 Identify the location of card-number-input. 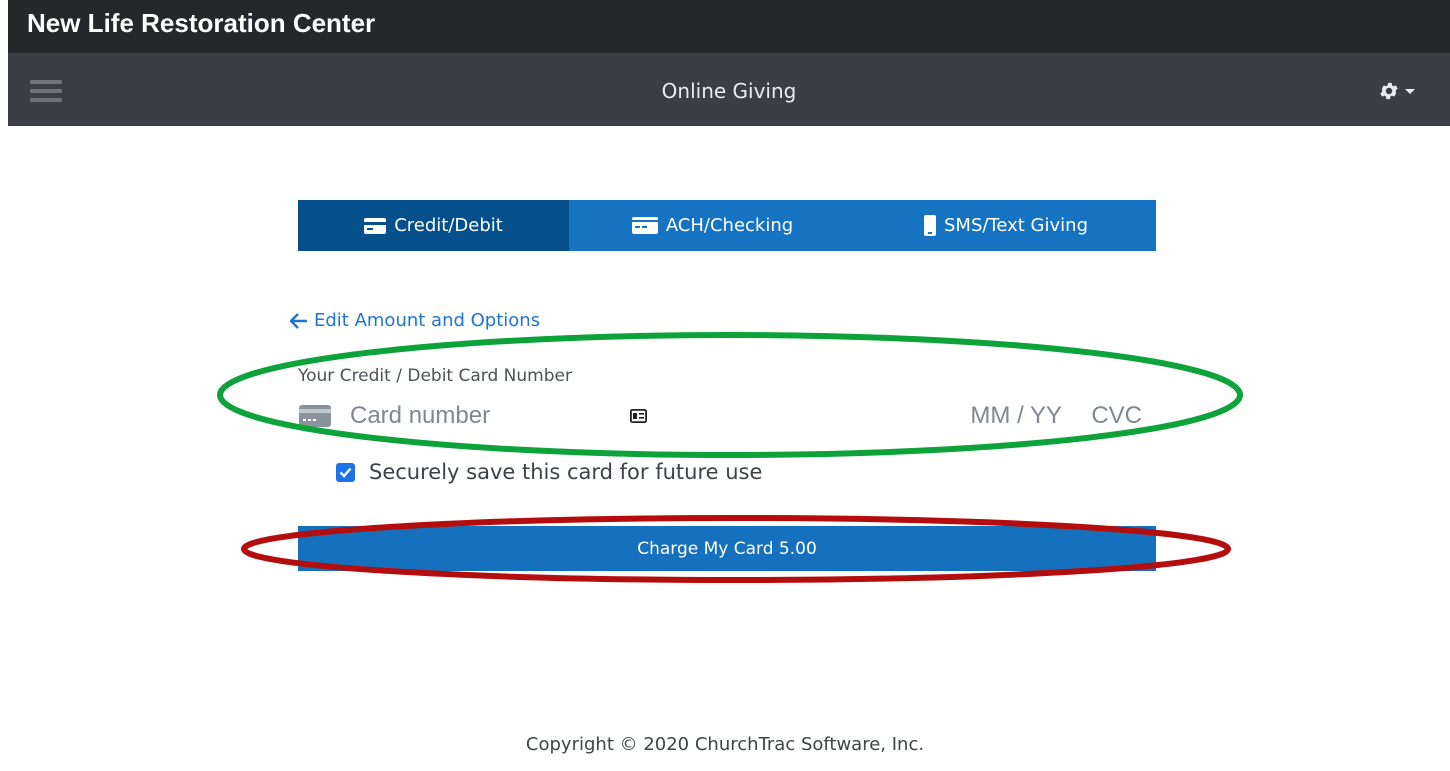
(475, 416).